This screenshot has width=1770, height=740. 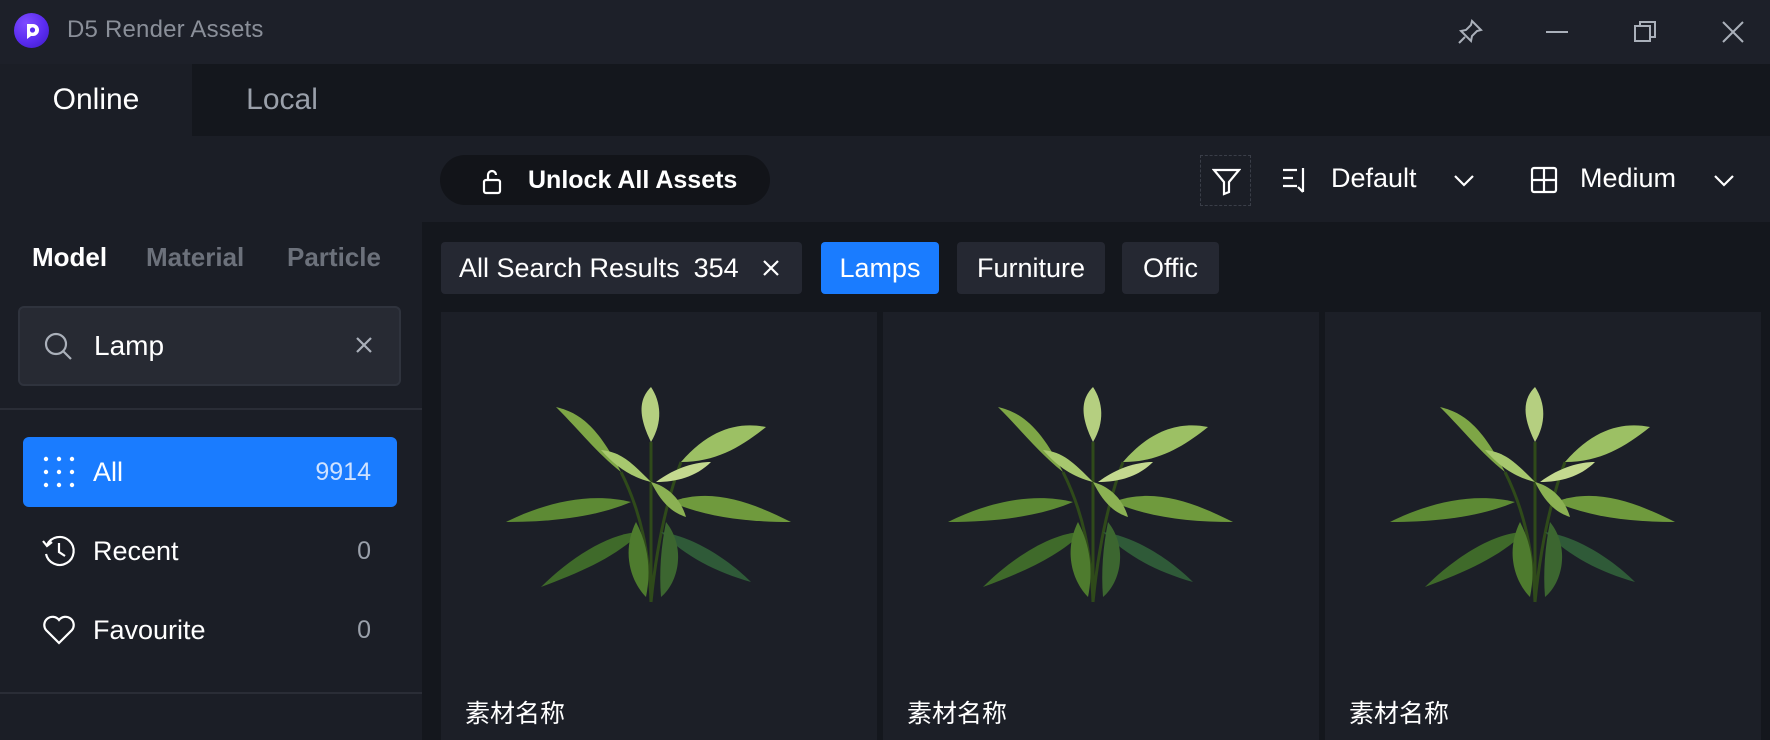 What do you see at coordinates (214, 346) in the screenshot?
I see `search-input` at bounding box center [214, 346].